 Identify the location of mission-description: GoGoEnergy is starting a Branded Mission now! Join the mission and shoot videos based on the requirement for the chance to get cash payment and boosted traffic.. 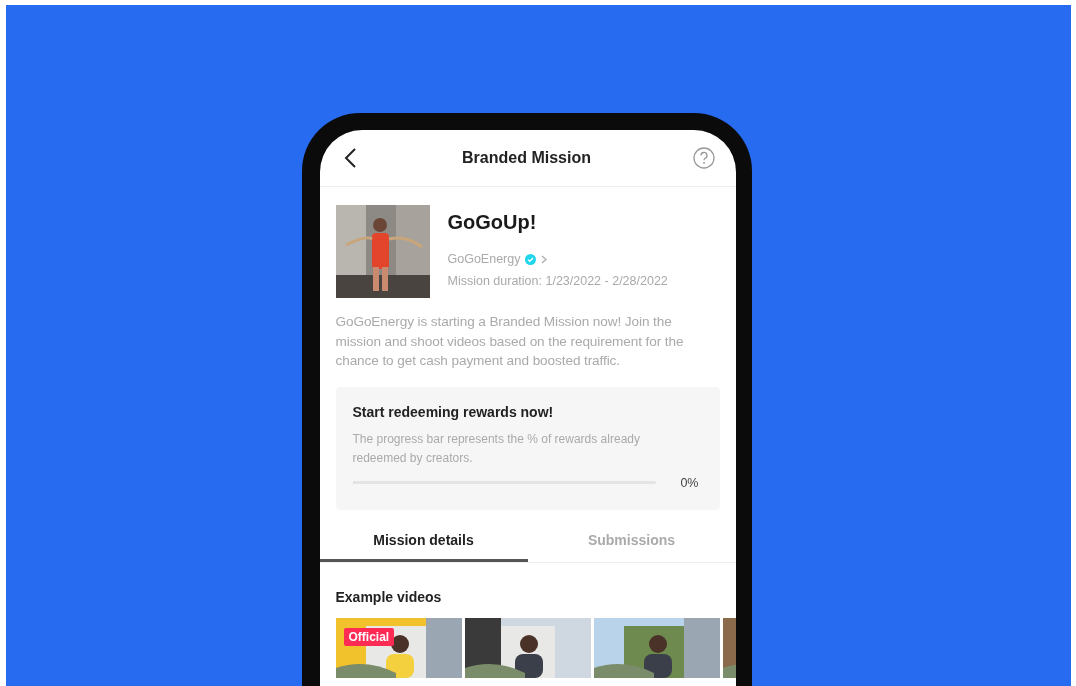
(510, 341).